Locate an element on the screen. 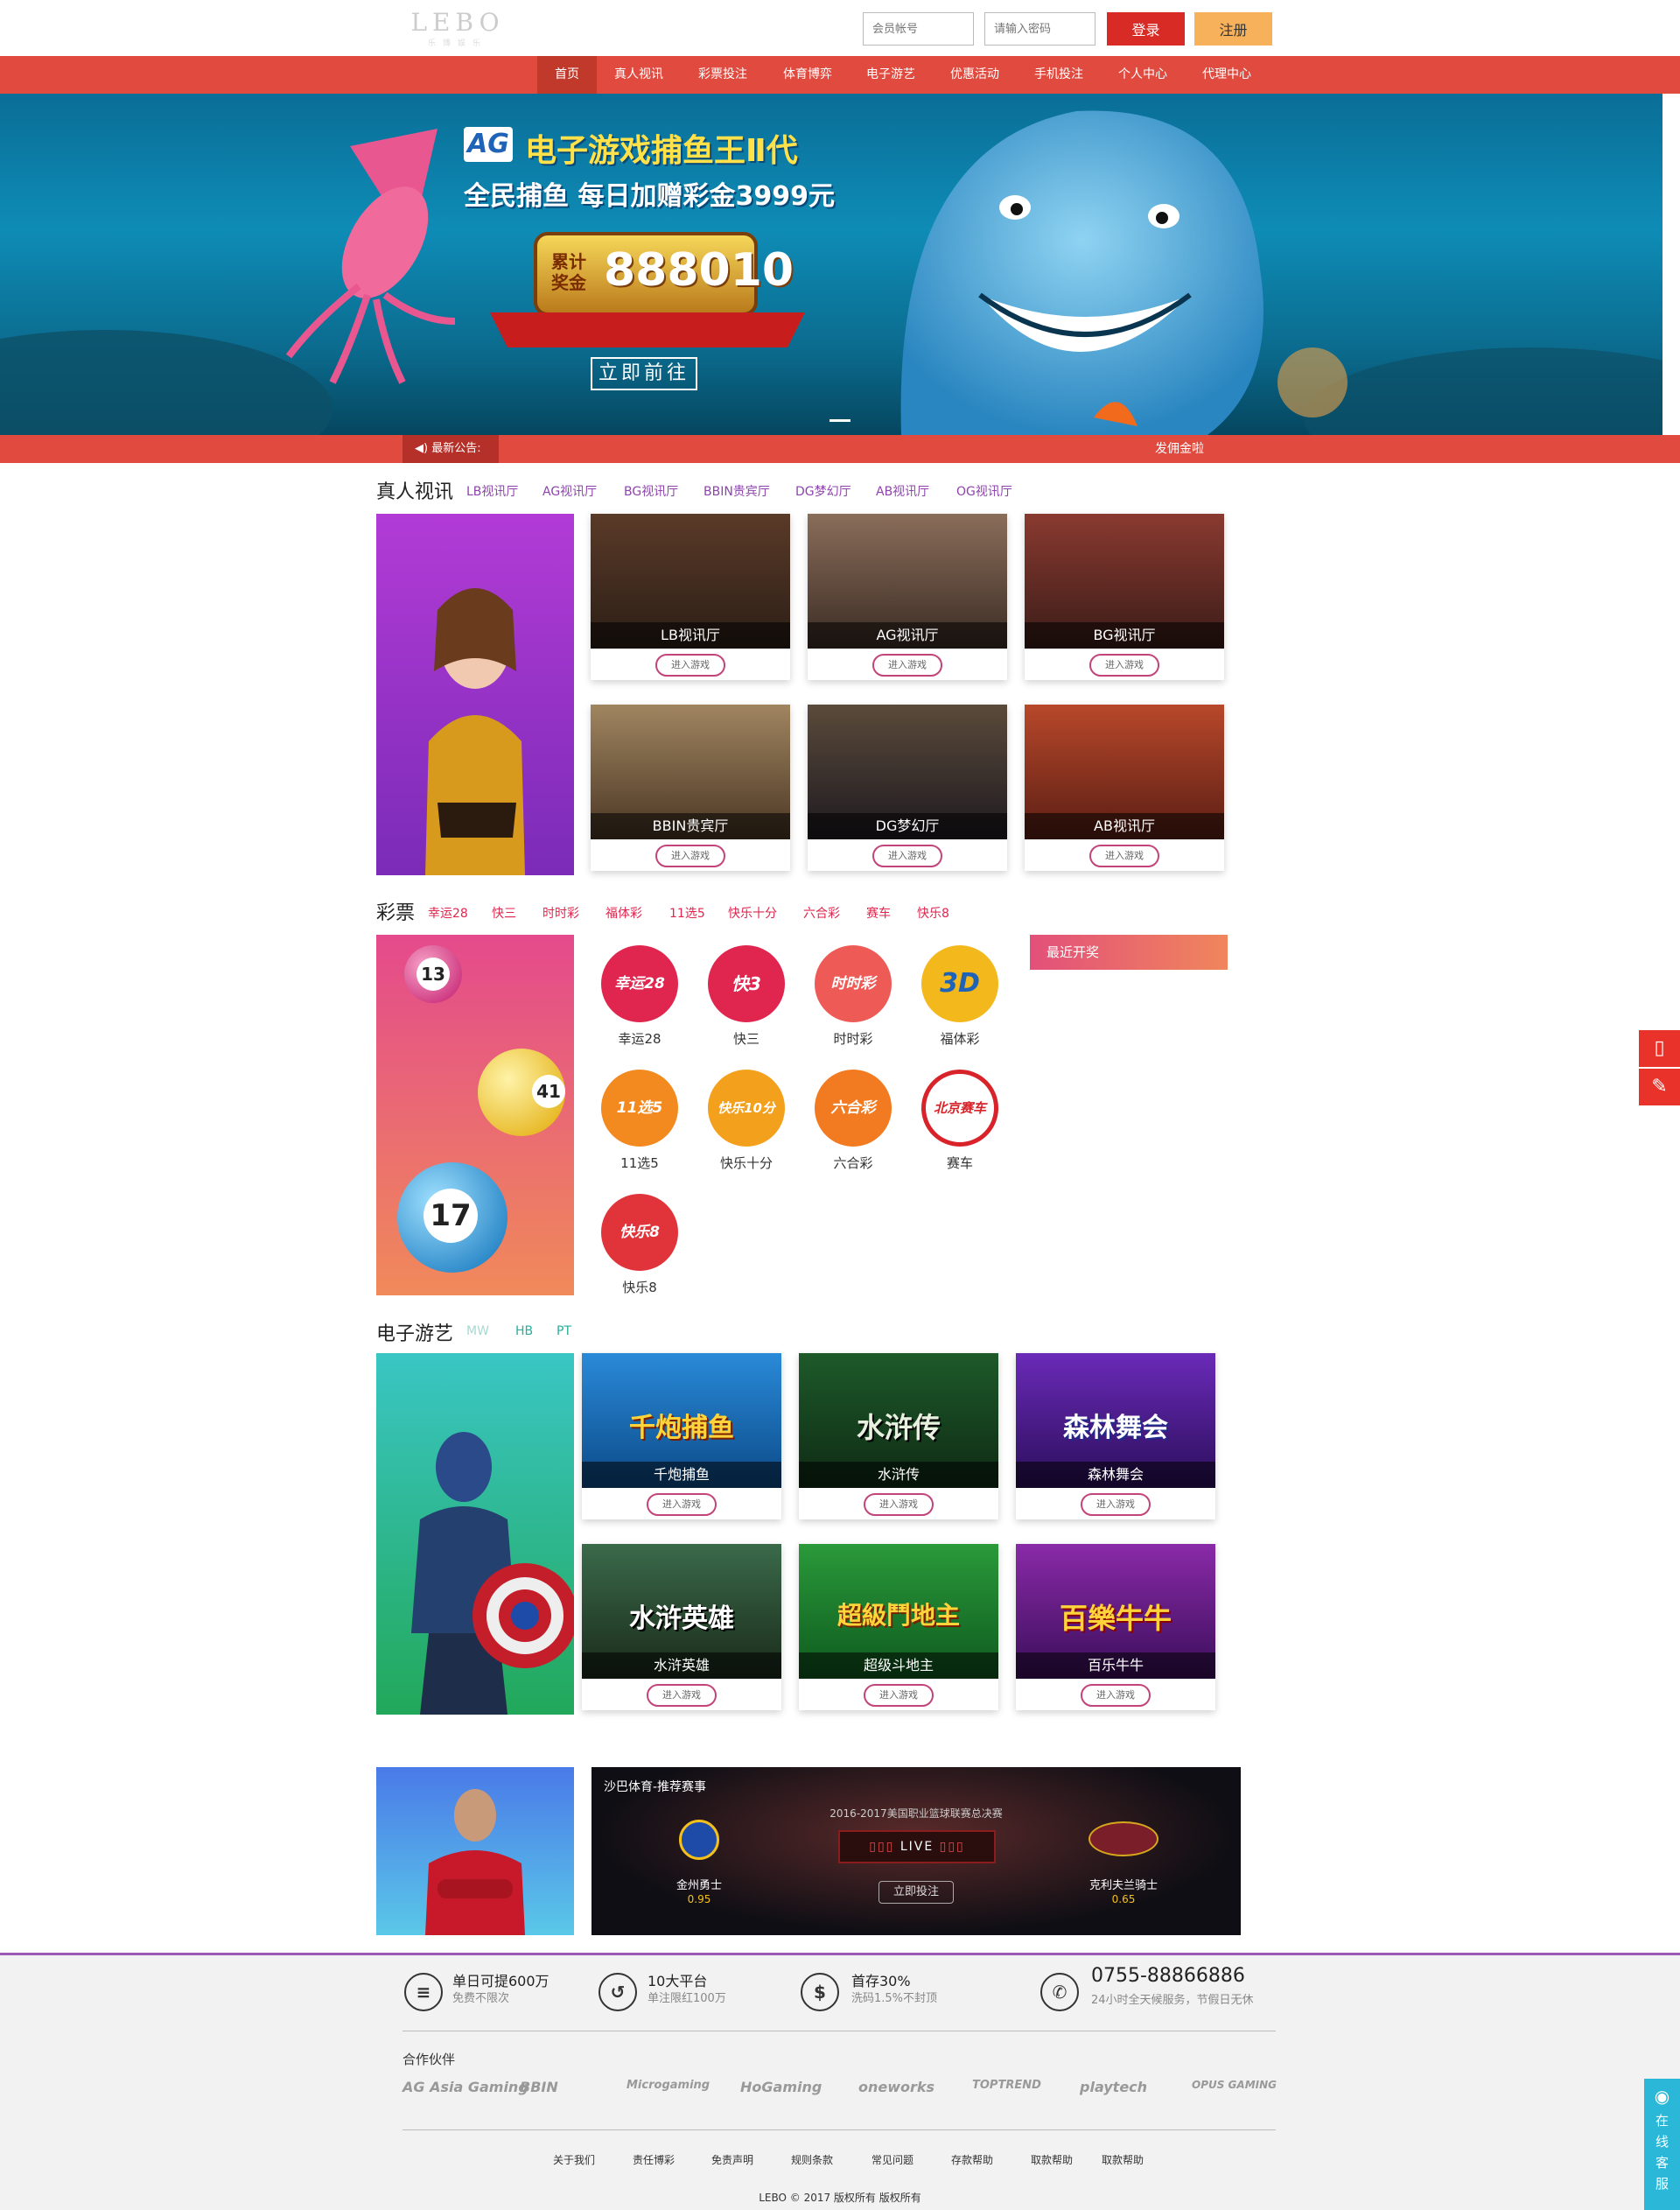 Image resolution: width=1680 pixels, height=2210 pixels. lottery-item-8: 北京赛车 赛车 is located at coordinates (960, 1121).